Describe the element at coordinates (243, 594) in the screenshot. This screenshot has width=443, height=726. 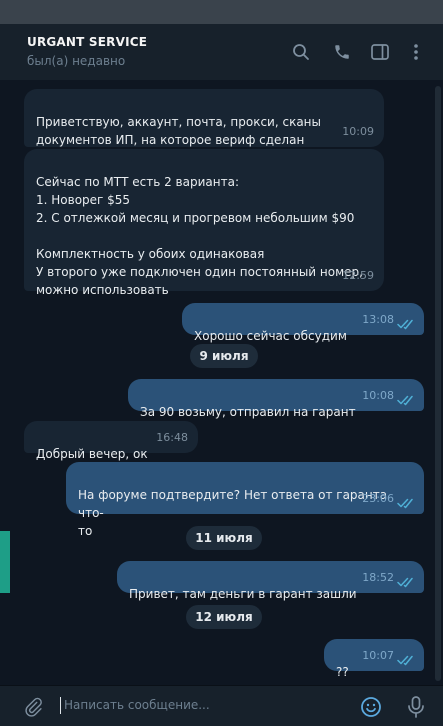
I see `message-text: Привет, там деньги в гарант зашли` at that location.